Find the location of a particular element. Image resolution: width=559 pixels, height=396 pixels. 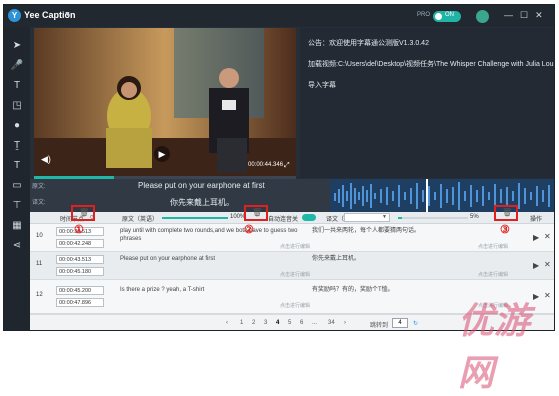

grid-icon: ▦ is located at coordinates (17, 226).